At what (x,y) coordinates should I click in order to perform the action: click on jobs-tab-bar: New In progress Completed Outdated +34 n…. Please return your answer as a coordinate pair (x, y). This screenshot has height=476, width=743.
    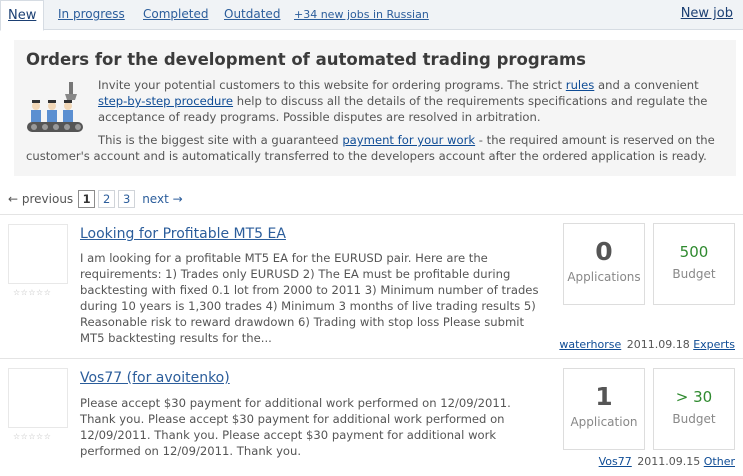
    Looking at the image, I should click on (371, 15).